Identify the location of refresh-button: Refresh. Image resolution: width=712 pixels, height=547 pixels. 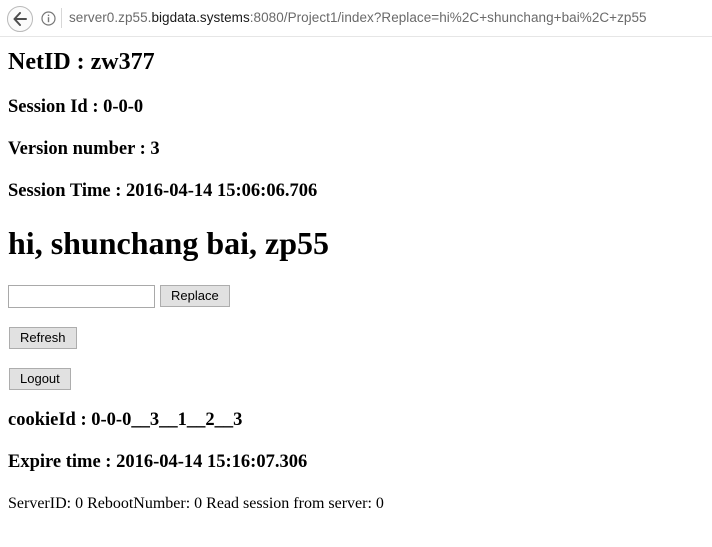
(43, 338).